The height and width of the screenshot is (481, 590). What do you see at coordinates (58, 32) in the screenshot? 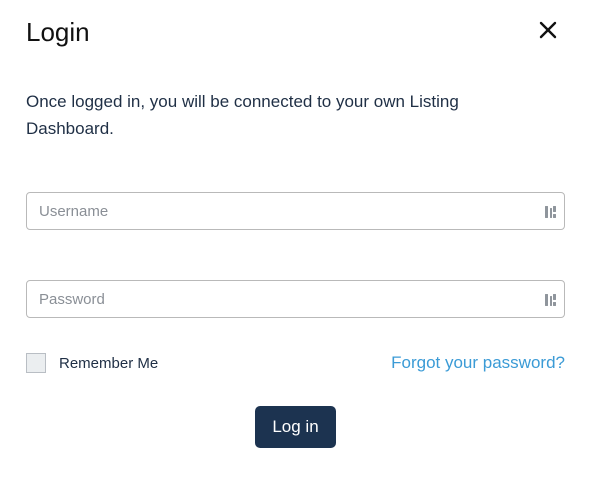
I see `dialog-title: Login` at bounding box center [58, 32].